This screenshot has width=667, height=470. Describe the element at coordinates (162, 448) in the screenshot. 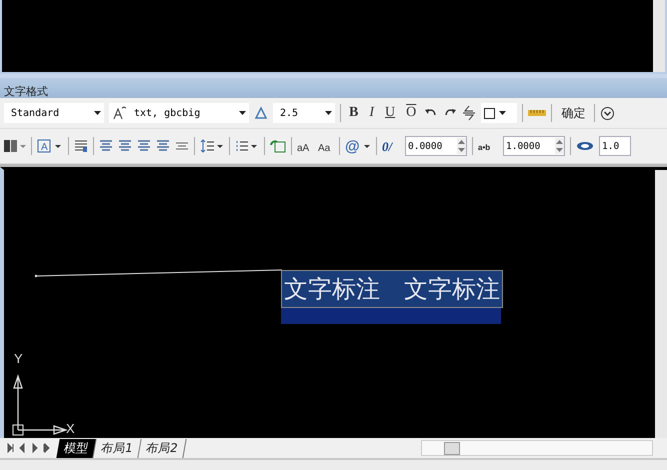

I see `layout-tab: 布局2` at that location.